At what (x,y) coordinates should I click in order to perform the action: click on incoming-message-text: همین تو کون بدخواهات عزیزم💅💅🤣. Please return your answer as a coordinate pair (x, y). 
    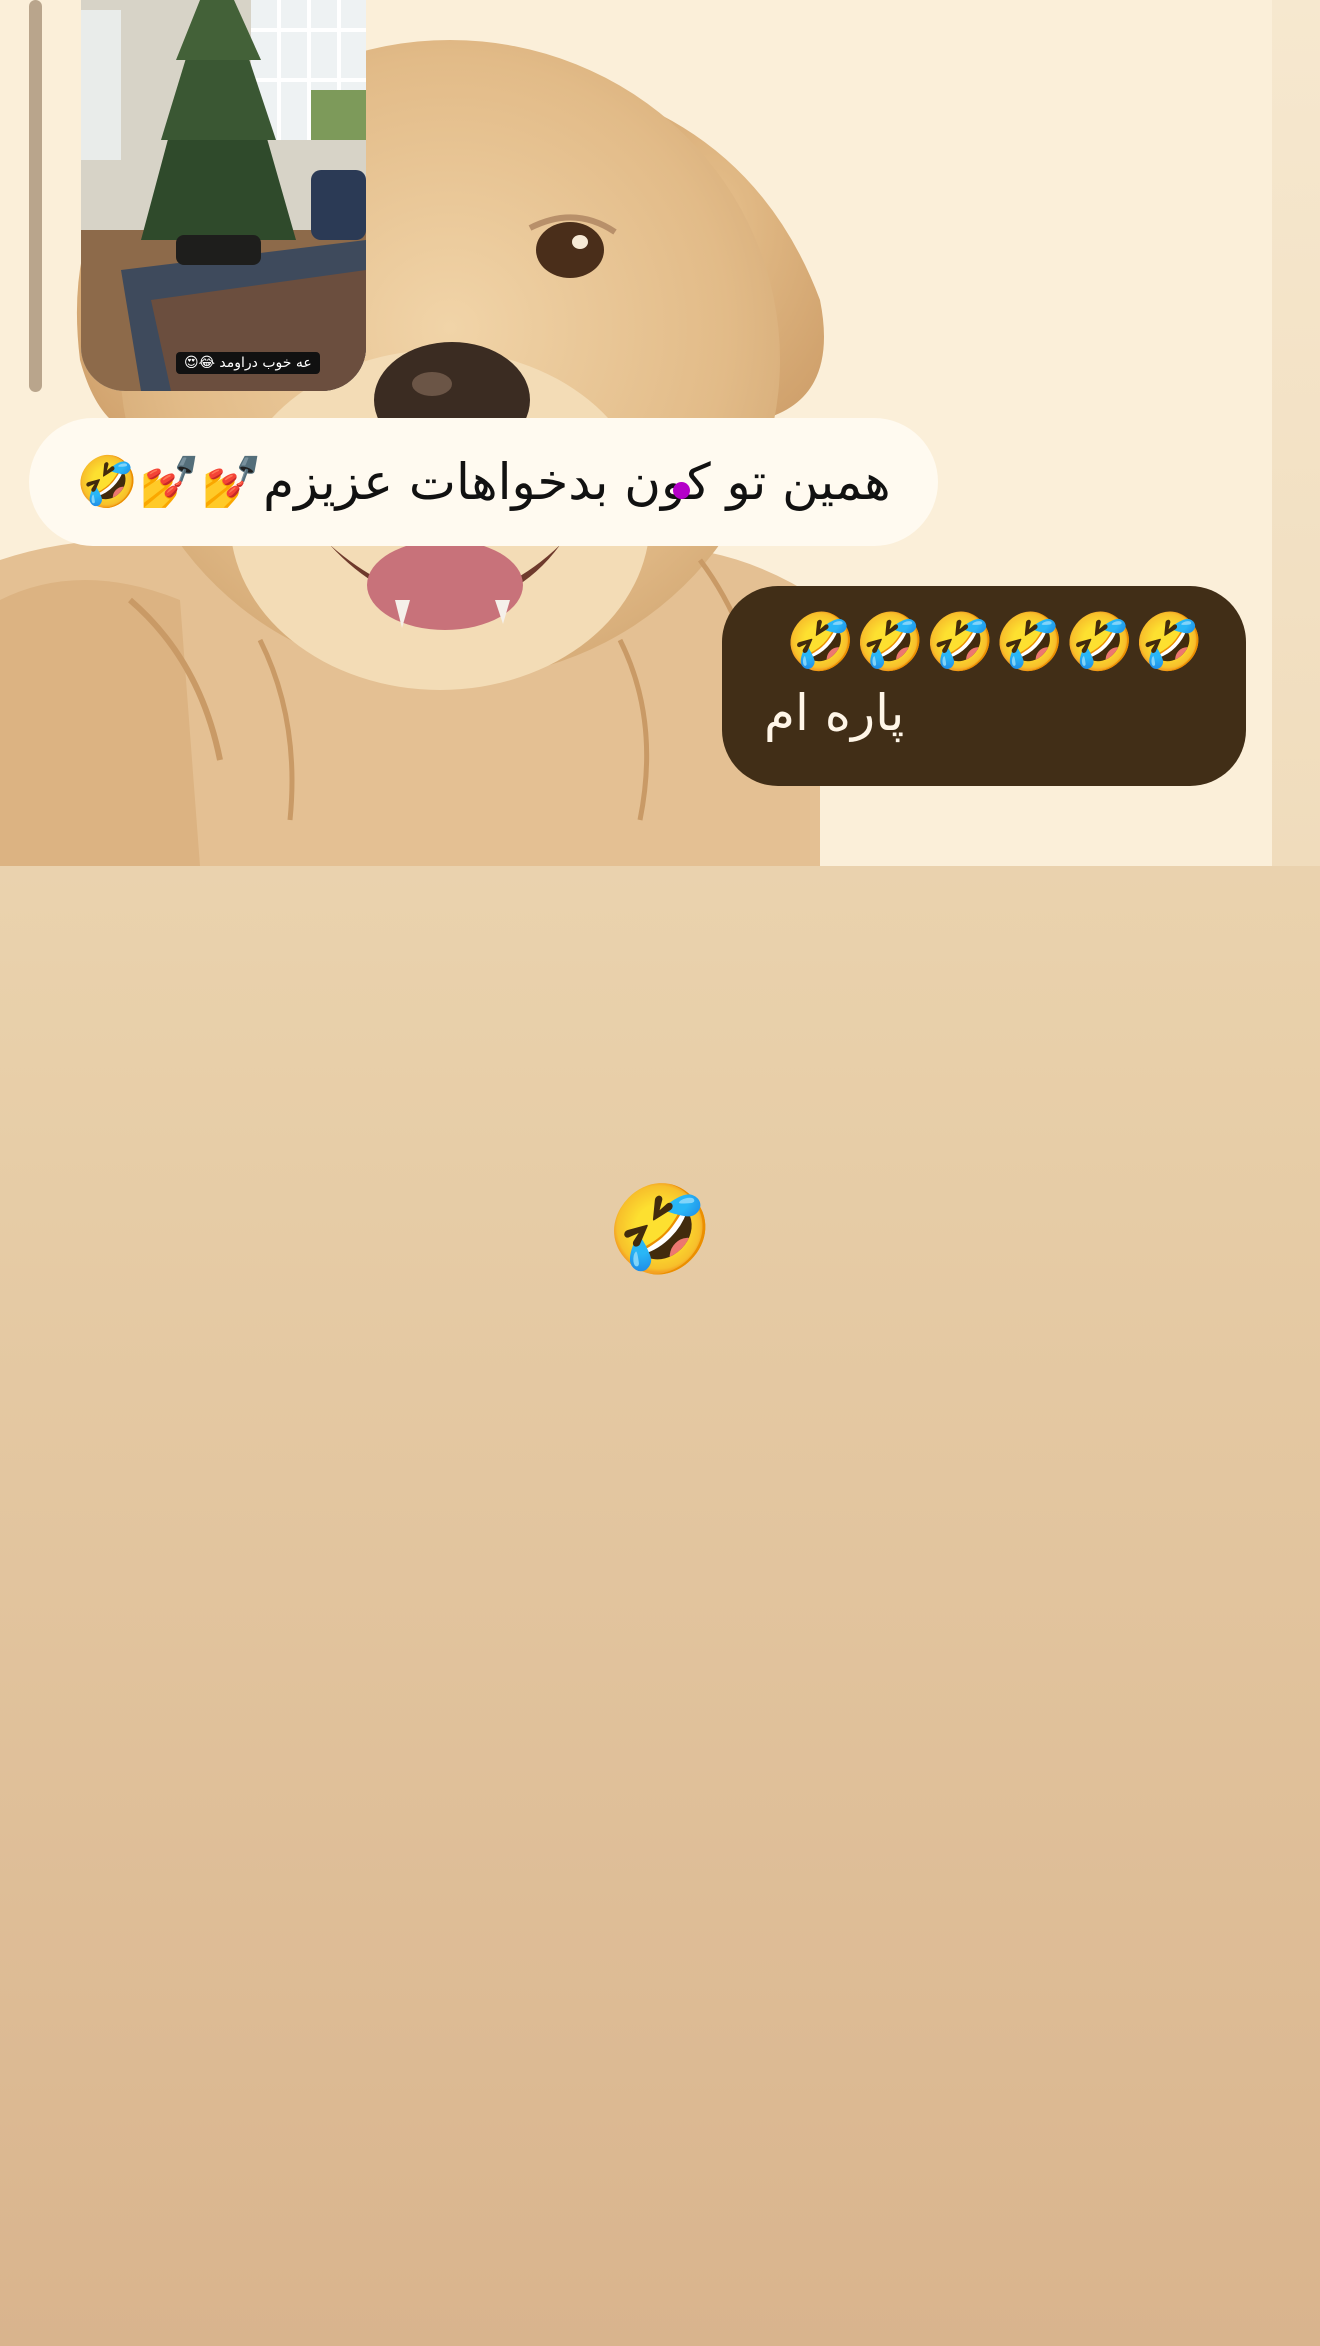
    Looking at the image, I should click on (483, 481).